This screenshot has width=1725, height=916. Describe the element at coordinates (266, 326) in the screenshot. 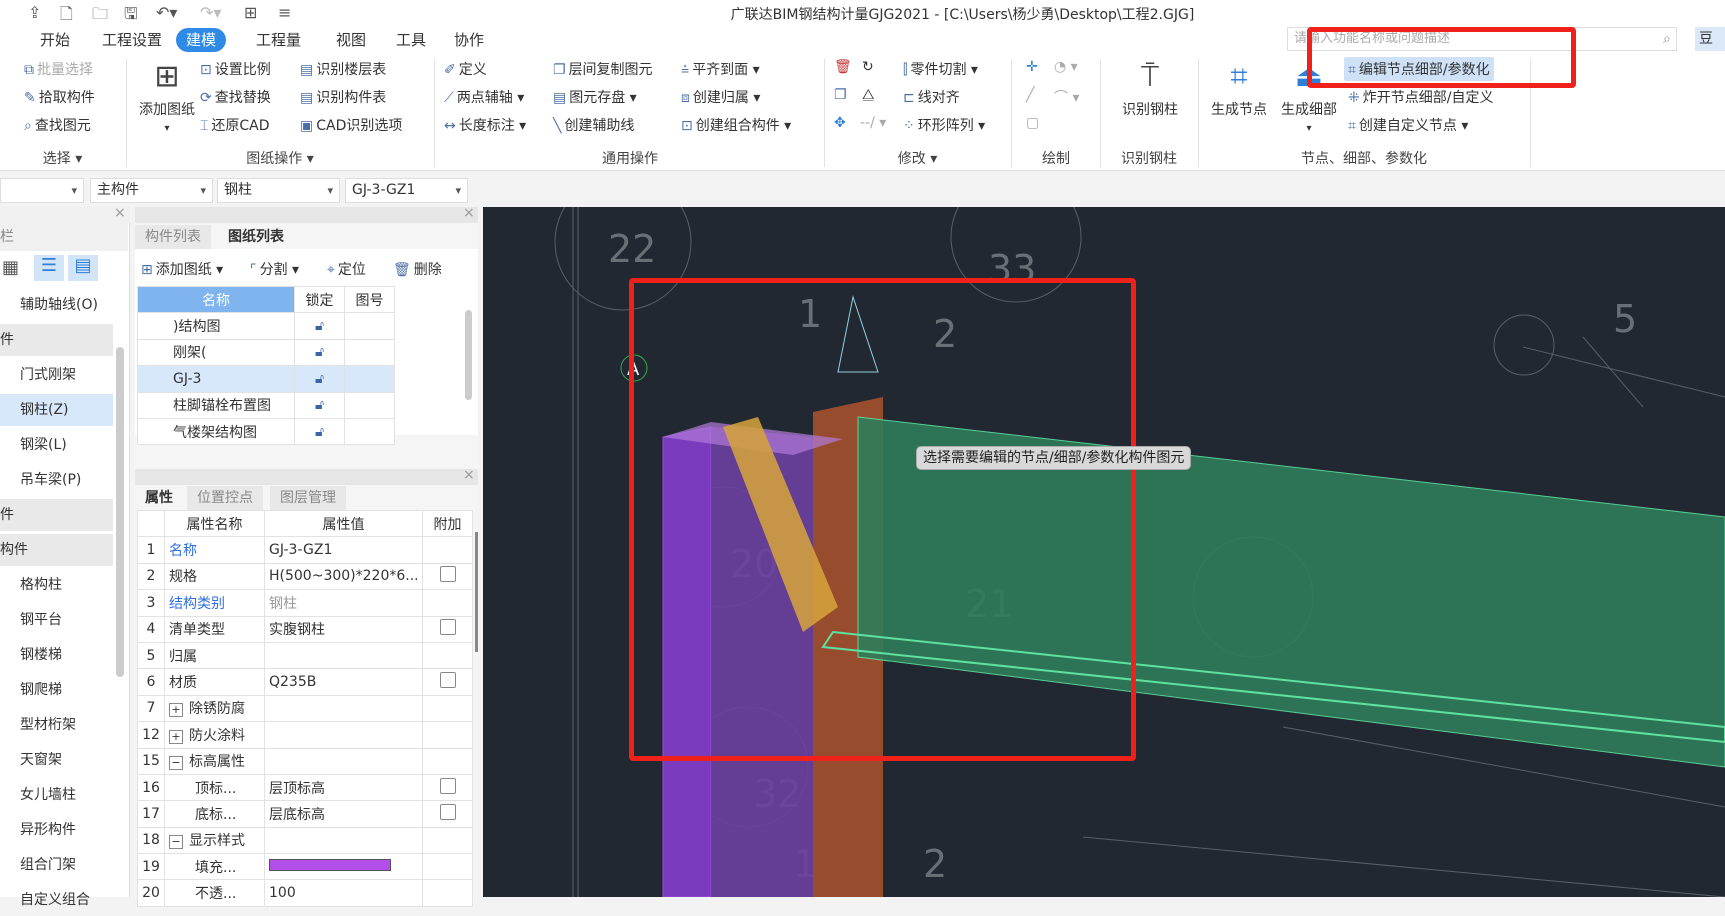

I see `table-row: )结构图 🔓︎` at that location.